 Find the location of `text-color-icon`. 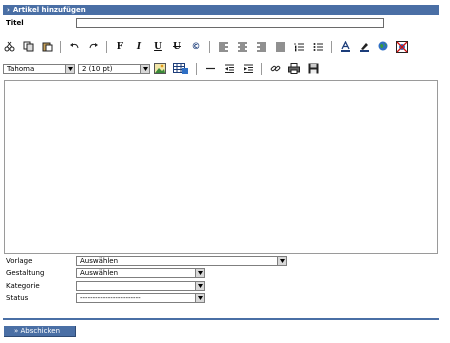

text-color-icon is located at coordinates (345, 47).